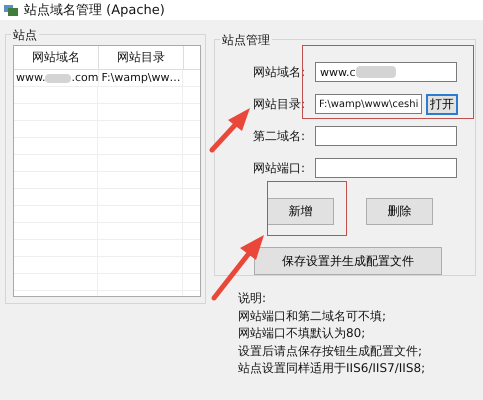 This screenshot has height=400, width=483. I want to click on note-text: 网站端口和第二域名可不填;, so click(313, 316).